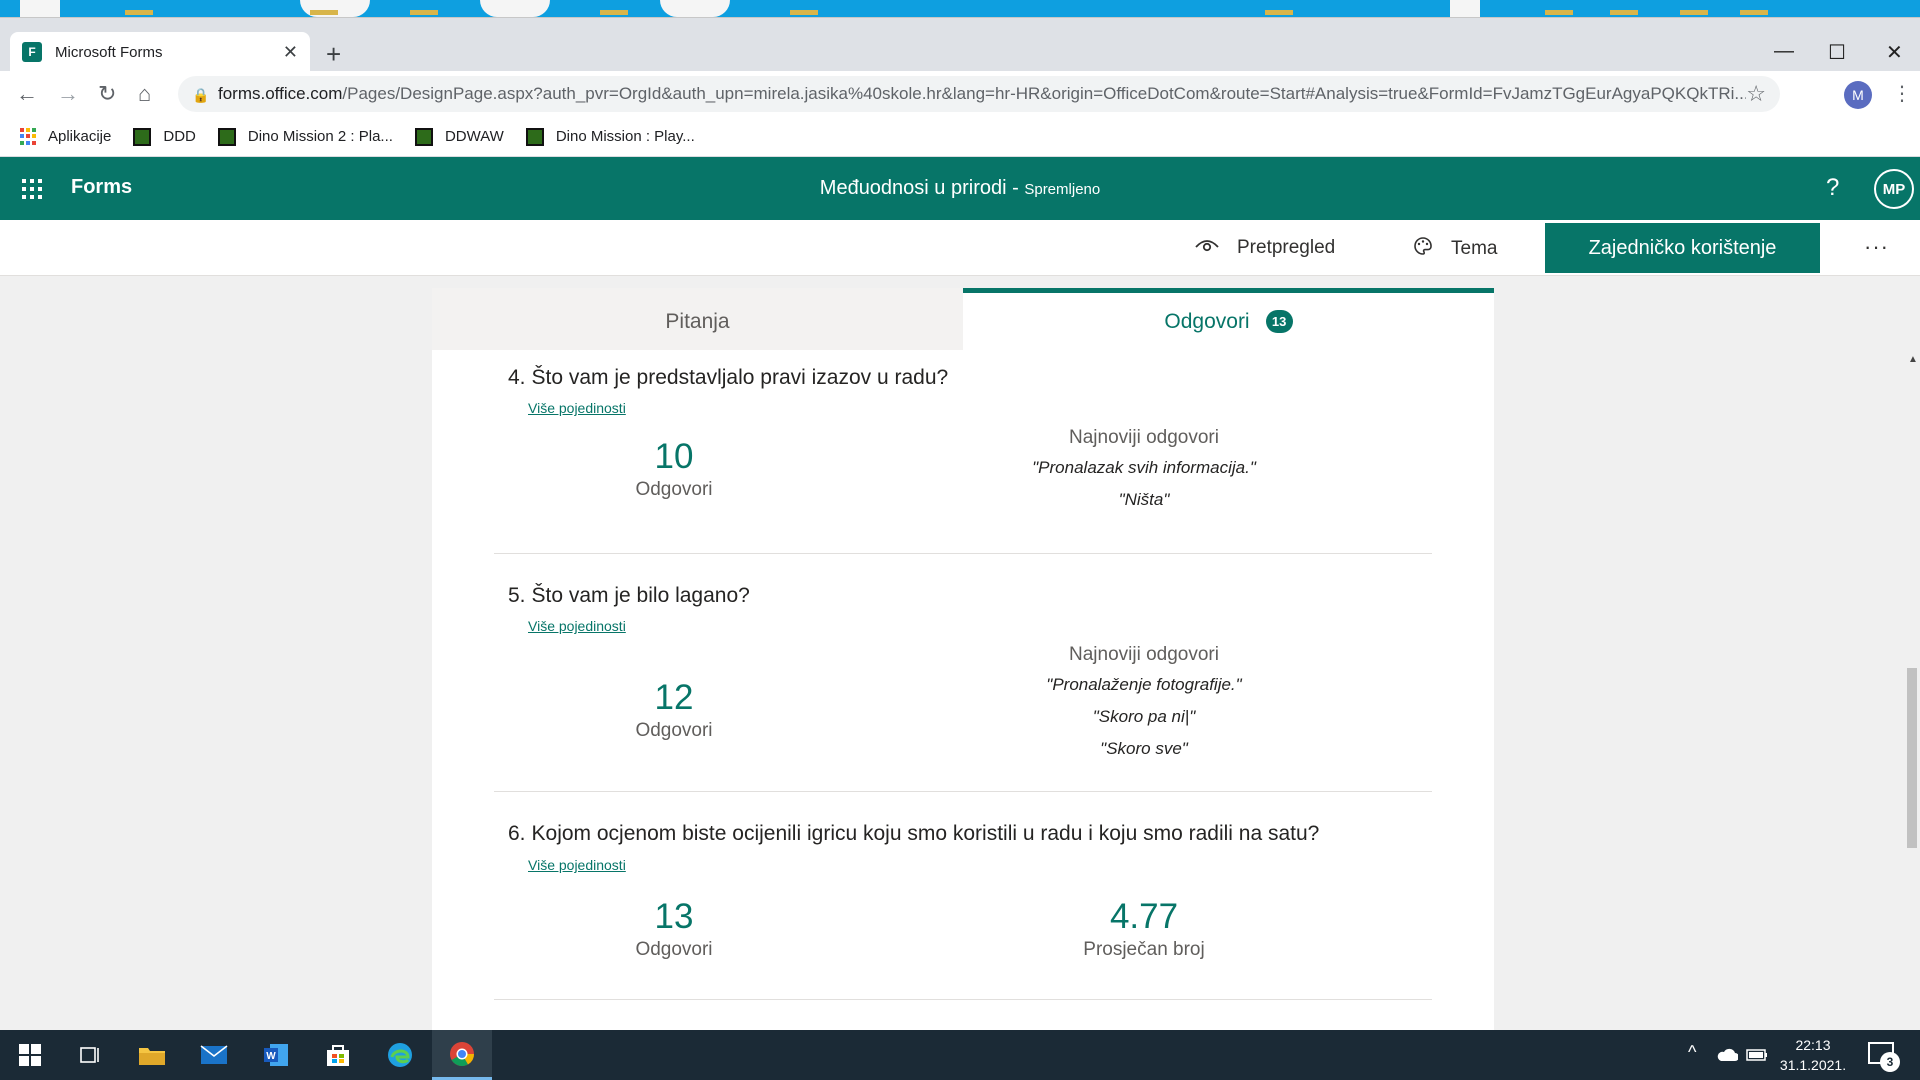  Describe the element at coordinates (1890, 1062) in the screenshot. I see `notification-count-badge: 3` at that location.